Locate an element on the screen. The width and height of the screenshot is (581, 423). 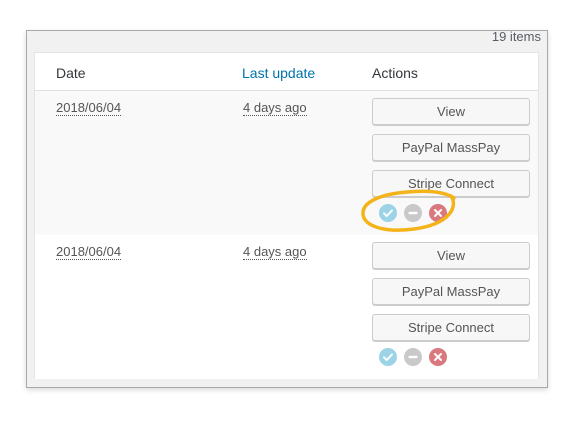
column-header-actions: Actions is located at coordinates (395, 73).